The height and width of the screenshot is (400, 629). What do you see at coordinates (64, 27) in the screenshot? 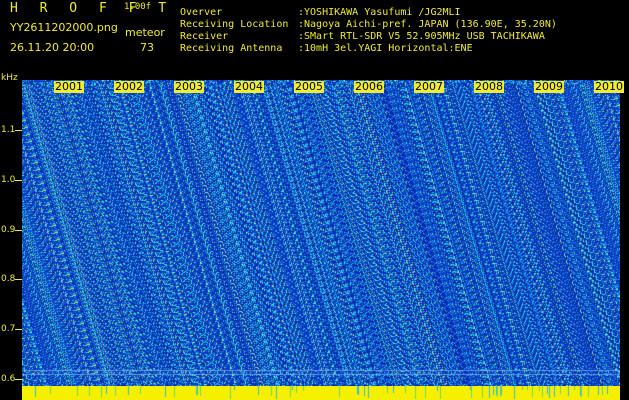
I see `filename-label: YY2611202000.png` at bounding box center [64, 27].